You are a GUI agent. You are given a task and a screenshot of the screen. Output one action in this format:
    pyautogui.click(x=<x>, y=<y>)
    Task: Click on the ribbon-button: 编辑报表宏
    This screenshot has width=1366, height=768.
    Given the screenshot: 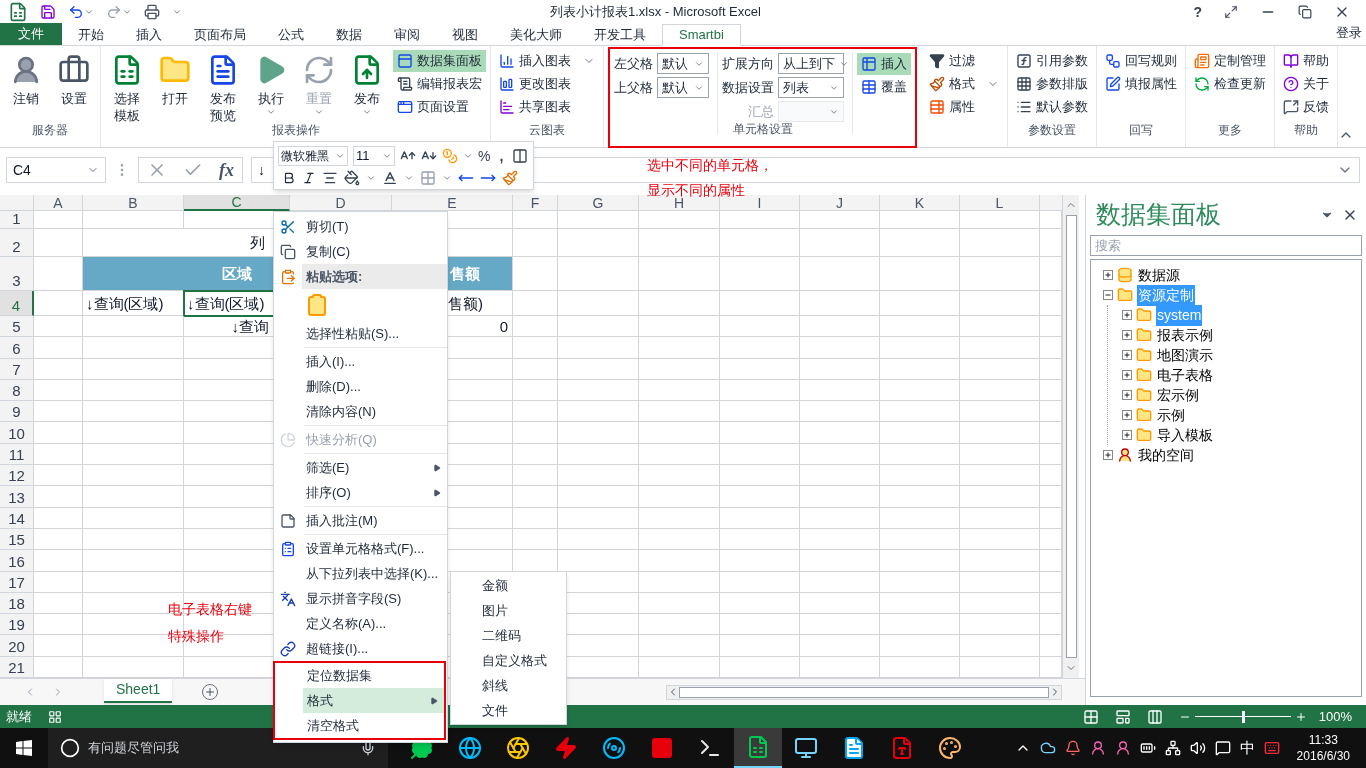 What is the action you would take?
    pyautogui.click(x=439, y=84)
    